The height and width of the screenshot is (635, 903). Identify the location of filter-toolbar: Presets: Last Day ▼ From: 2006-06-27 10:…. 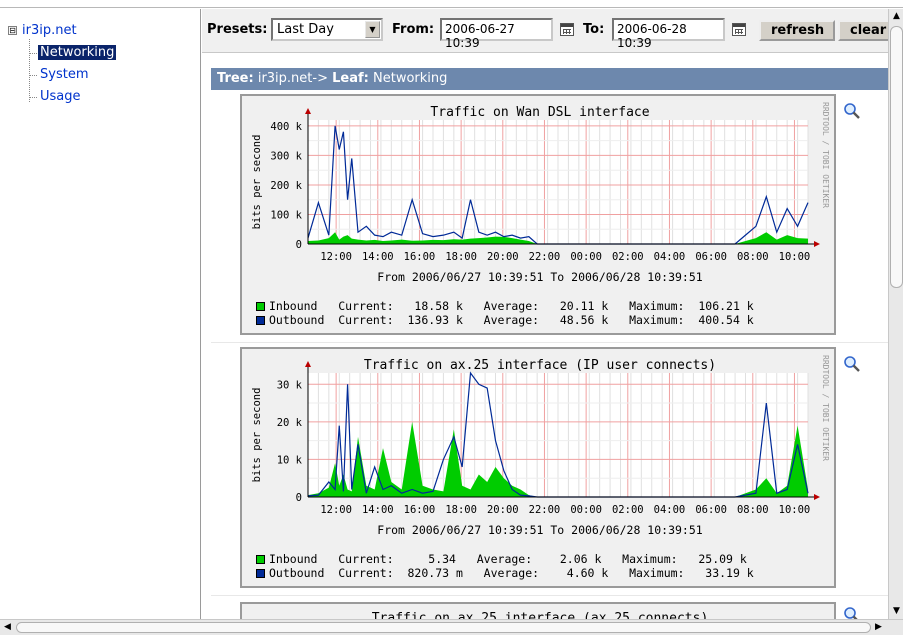
(545, 31).